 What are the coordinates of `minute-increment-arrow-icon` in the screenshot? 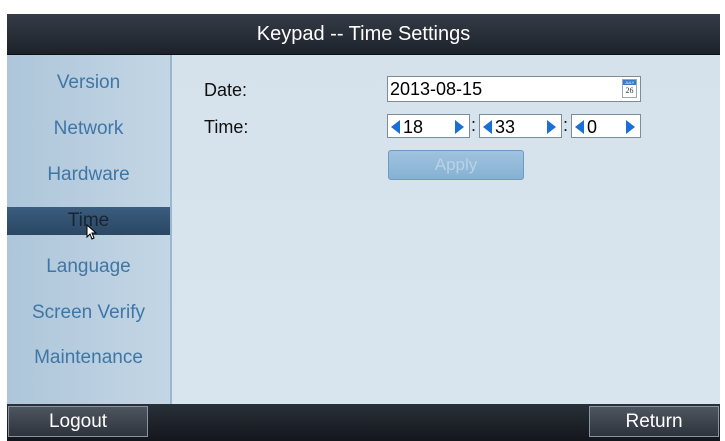 It's located at (551, 127).